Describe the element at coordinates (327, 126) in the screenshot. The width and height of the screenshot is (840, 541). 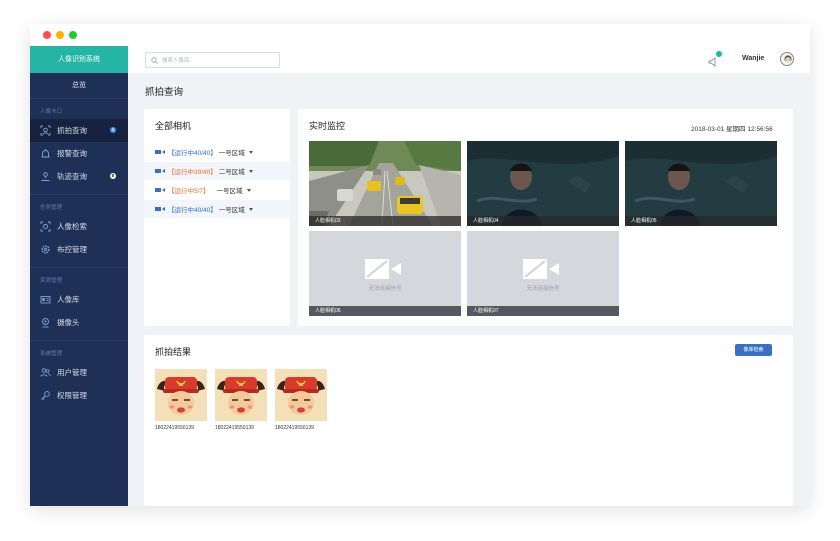
I see `panel-title: 实时监控` at that location.